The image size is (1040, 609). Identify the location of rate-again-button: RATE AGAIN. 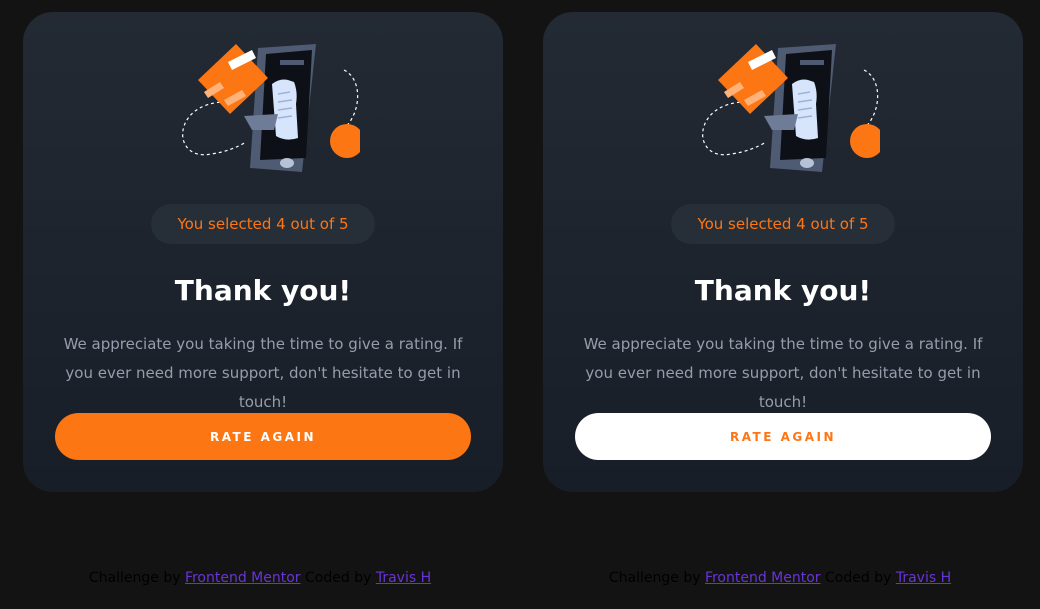
(263, 436).